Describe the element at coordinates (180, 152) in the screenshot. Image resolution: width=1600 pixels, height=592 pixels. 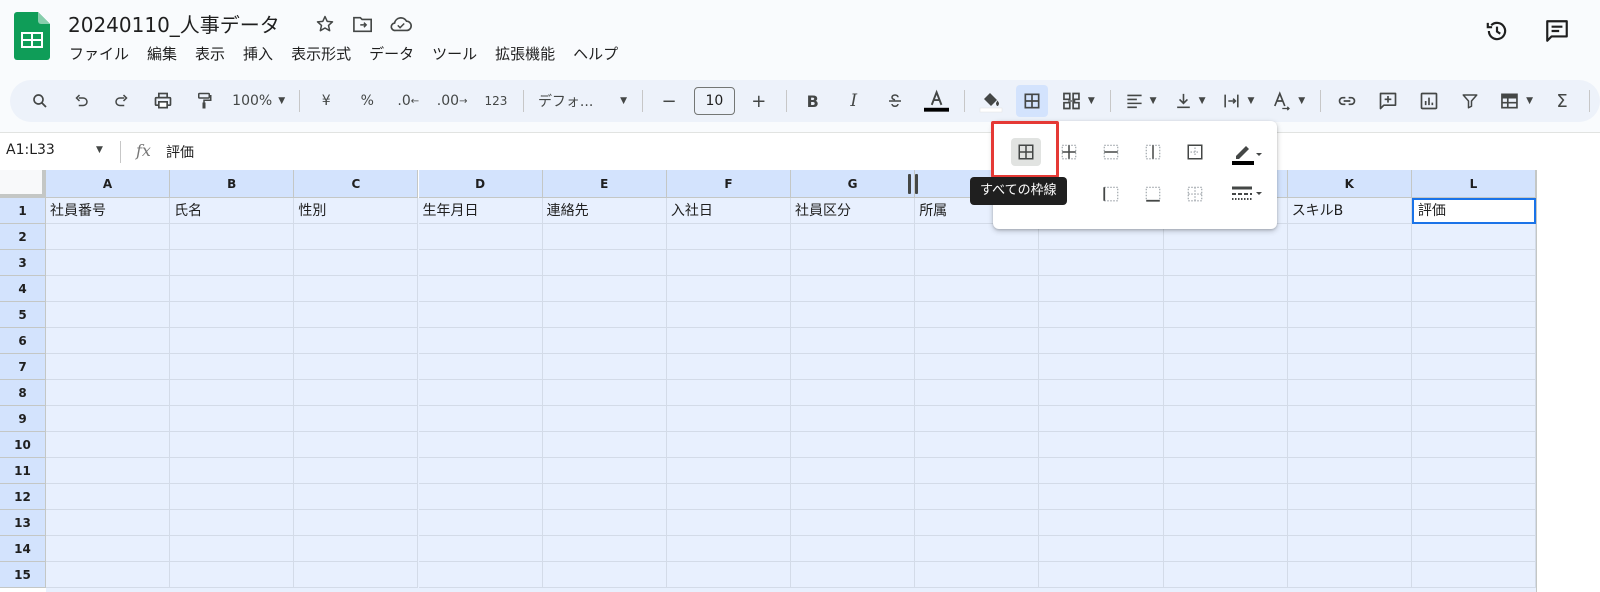
I see `formula-input: 評価` at that location.